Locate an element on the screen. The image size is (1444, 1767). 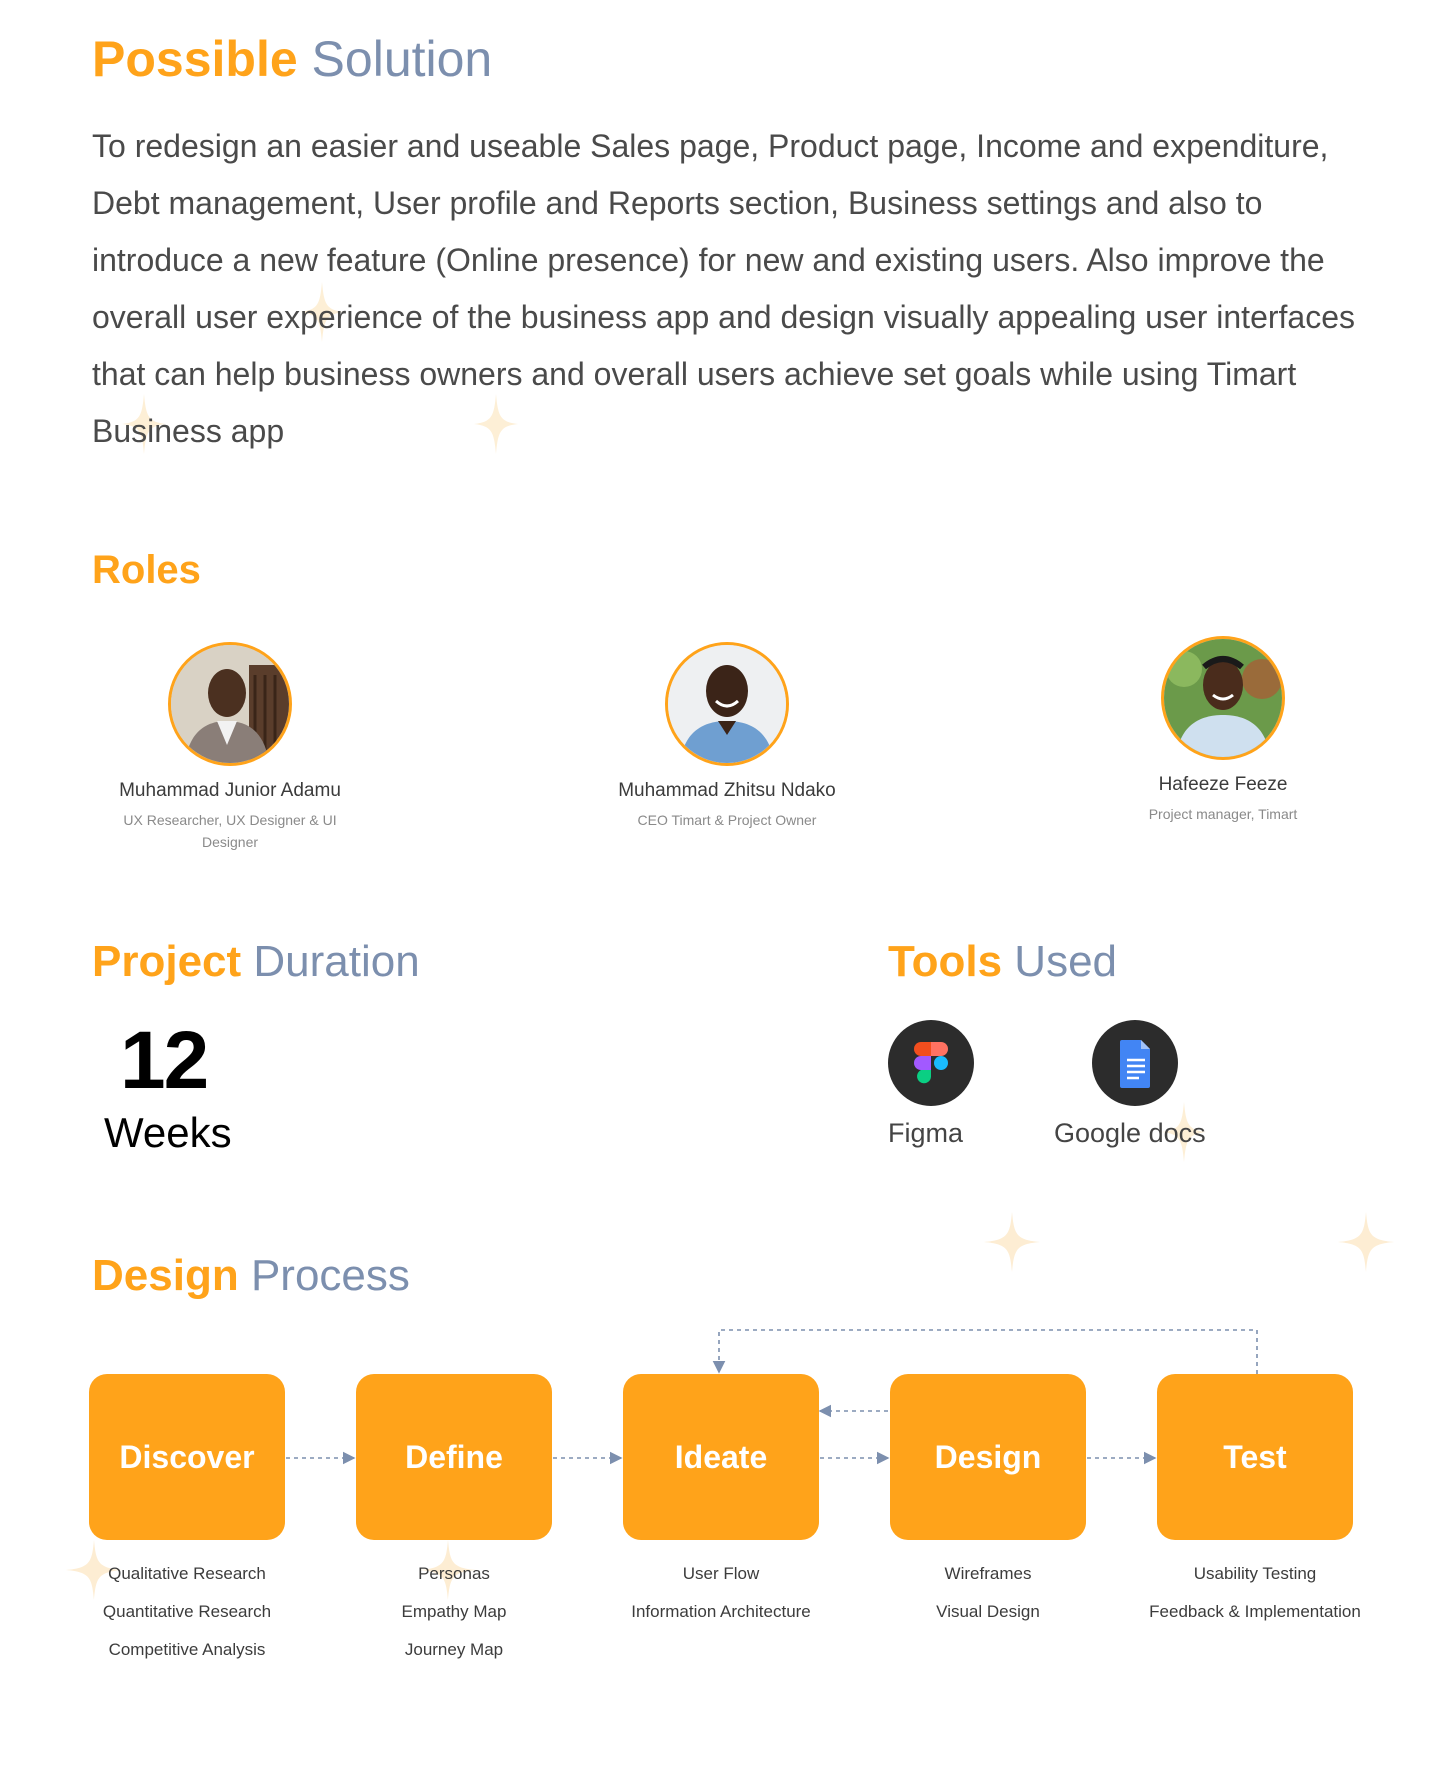
process-step-discover: Discover is located at coordinates (187, 1457).